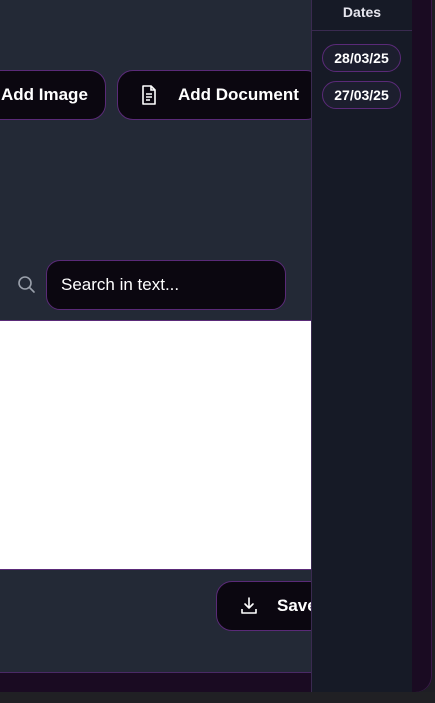 The height and width of the screenshot is (703, 435). What do you see at coordinates (217, 697) in the screenshot?
I see `bottom-strip` at bounding box center [217, 697].